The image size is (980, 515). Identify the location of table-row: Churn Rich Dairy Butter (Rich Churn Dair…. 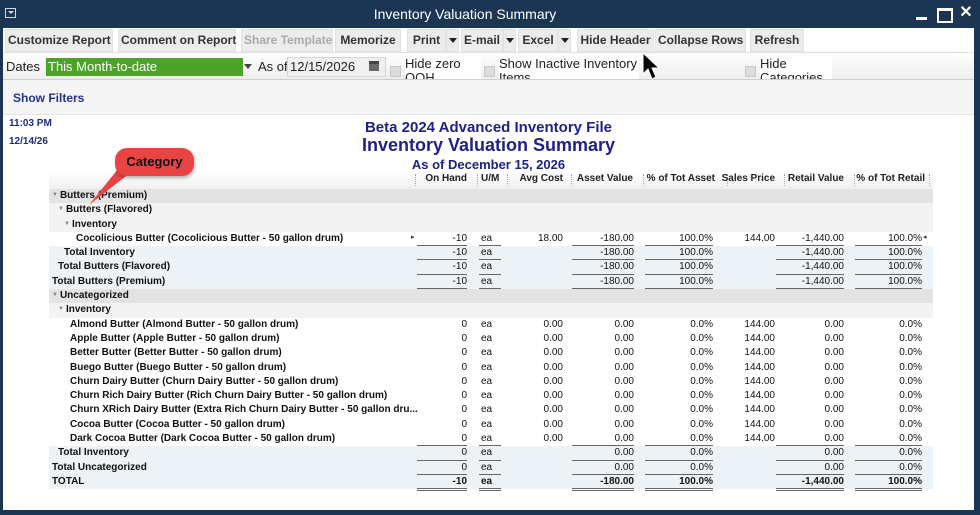
(491, 396).